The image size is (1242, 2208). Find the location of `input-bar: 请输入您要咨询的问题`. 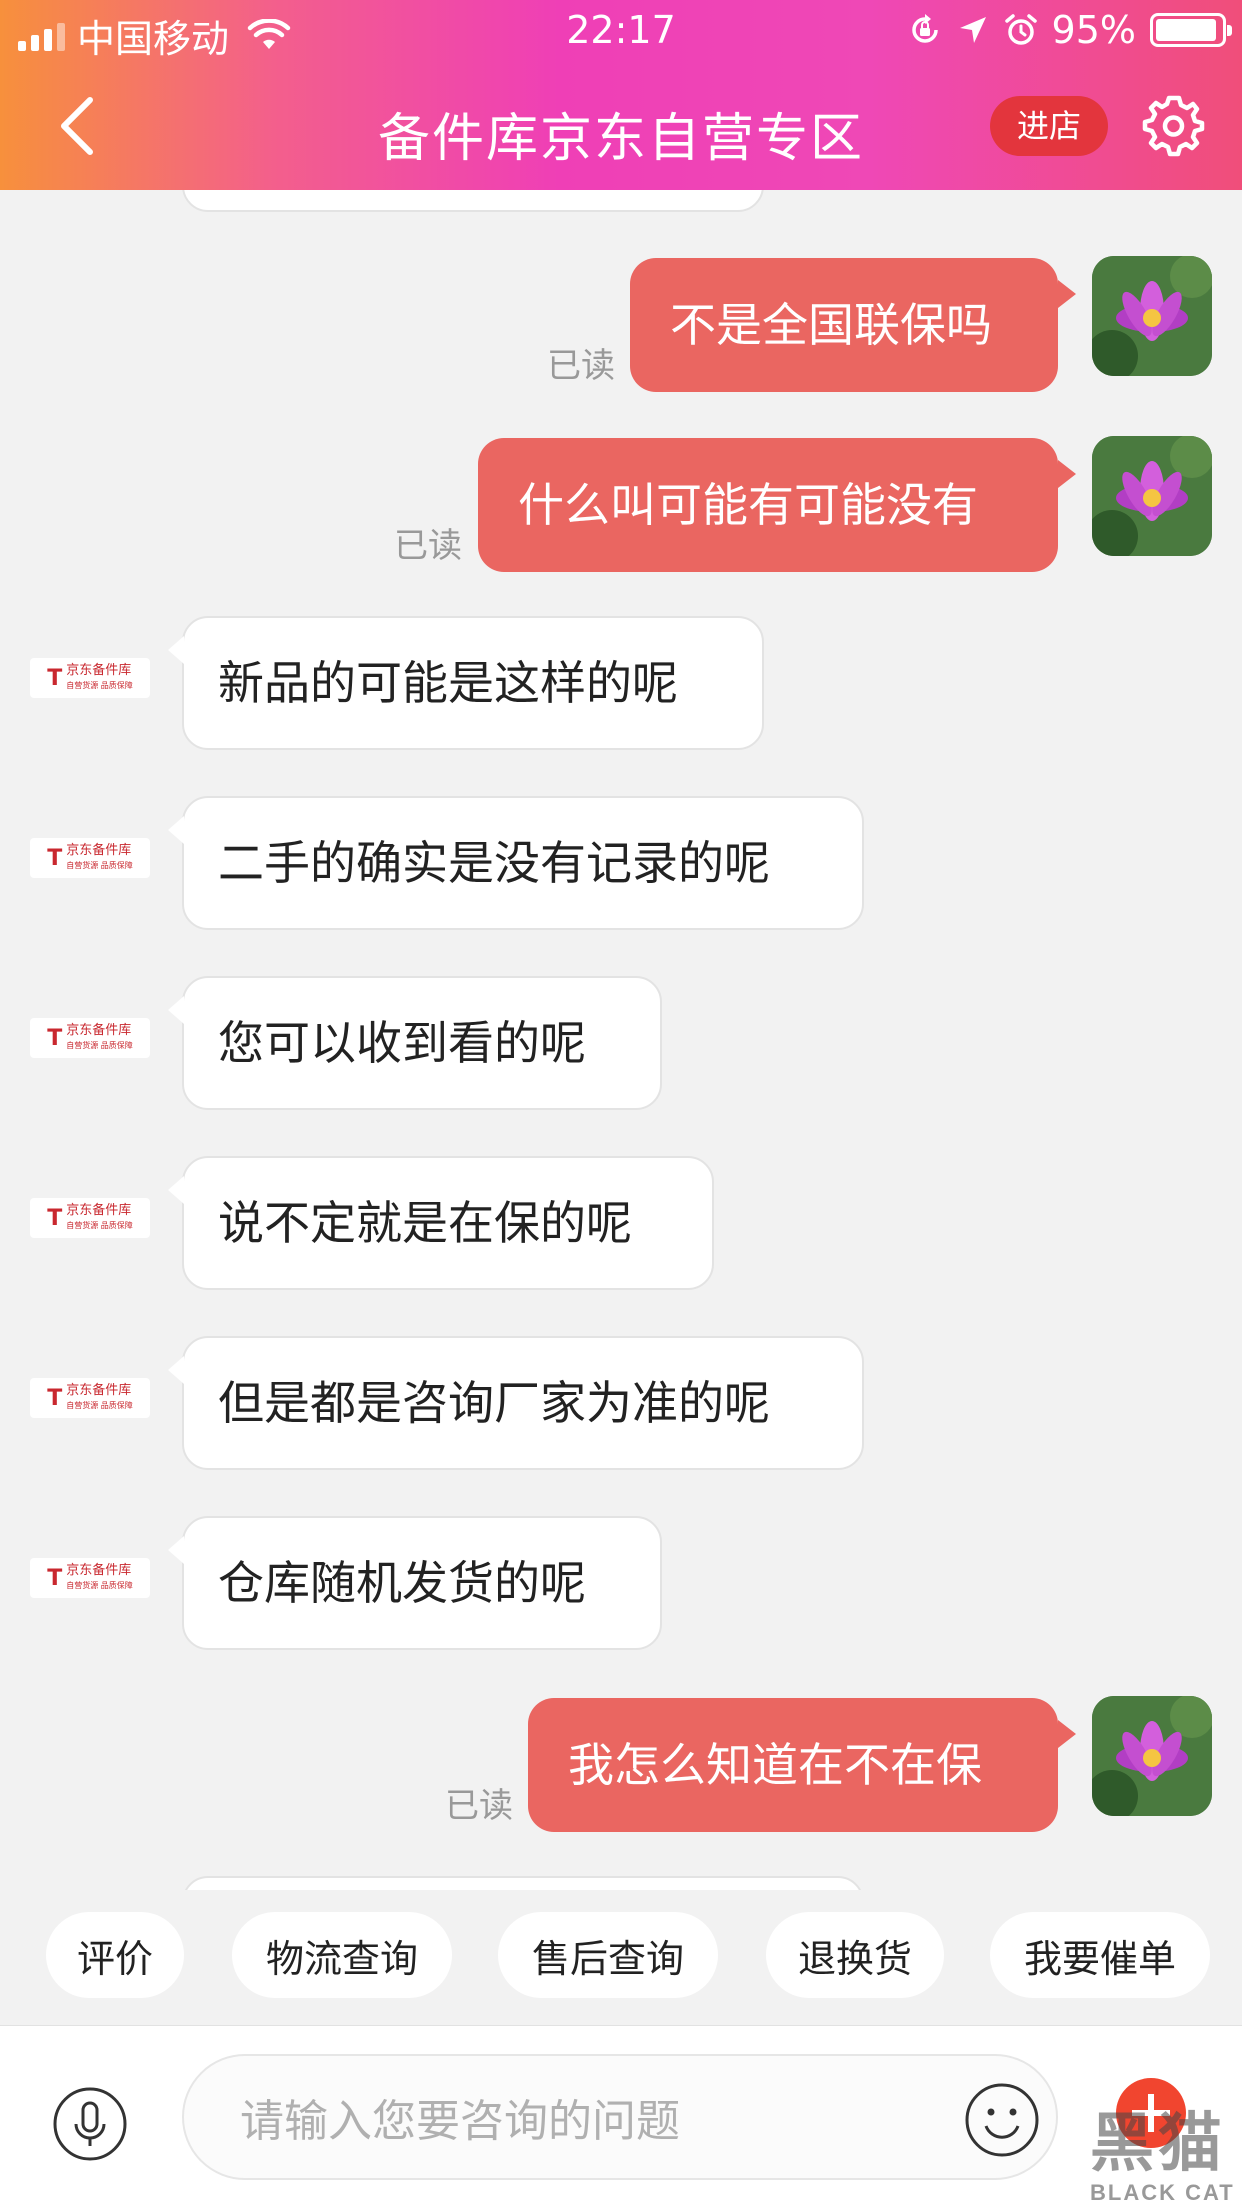

input-bar: 请输入您要咨询的问题 is located at coordinates (621, 2116).